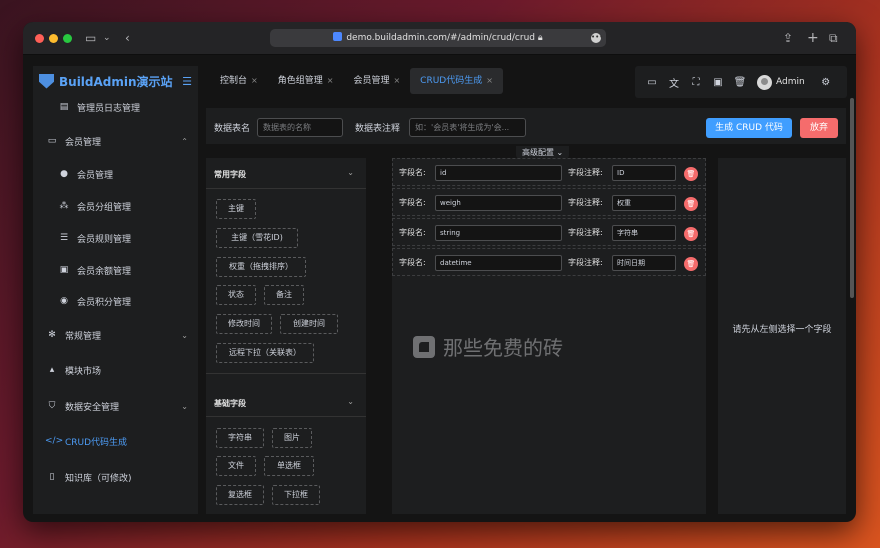 The image size is (880, 548). Describe the element at coordinates (498, 233) in the screenshot. I see `field-name-input: string` at that location.